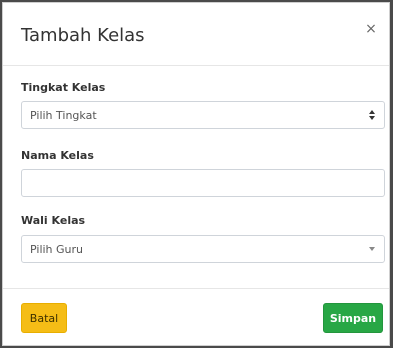  I want to click on nama-kelas-label: Nama Kelas, so click(57, 155).